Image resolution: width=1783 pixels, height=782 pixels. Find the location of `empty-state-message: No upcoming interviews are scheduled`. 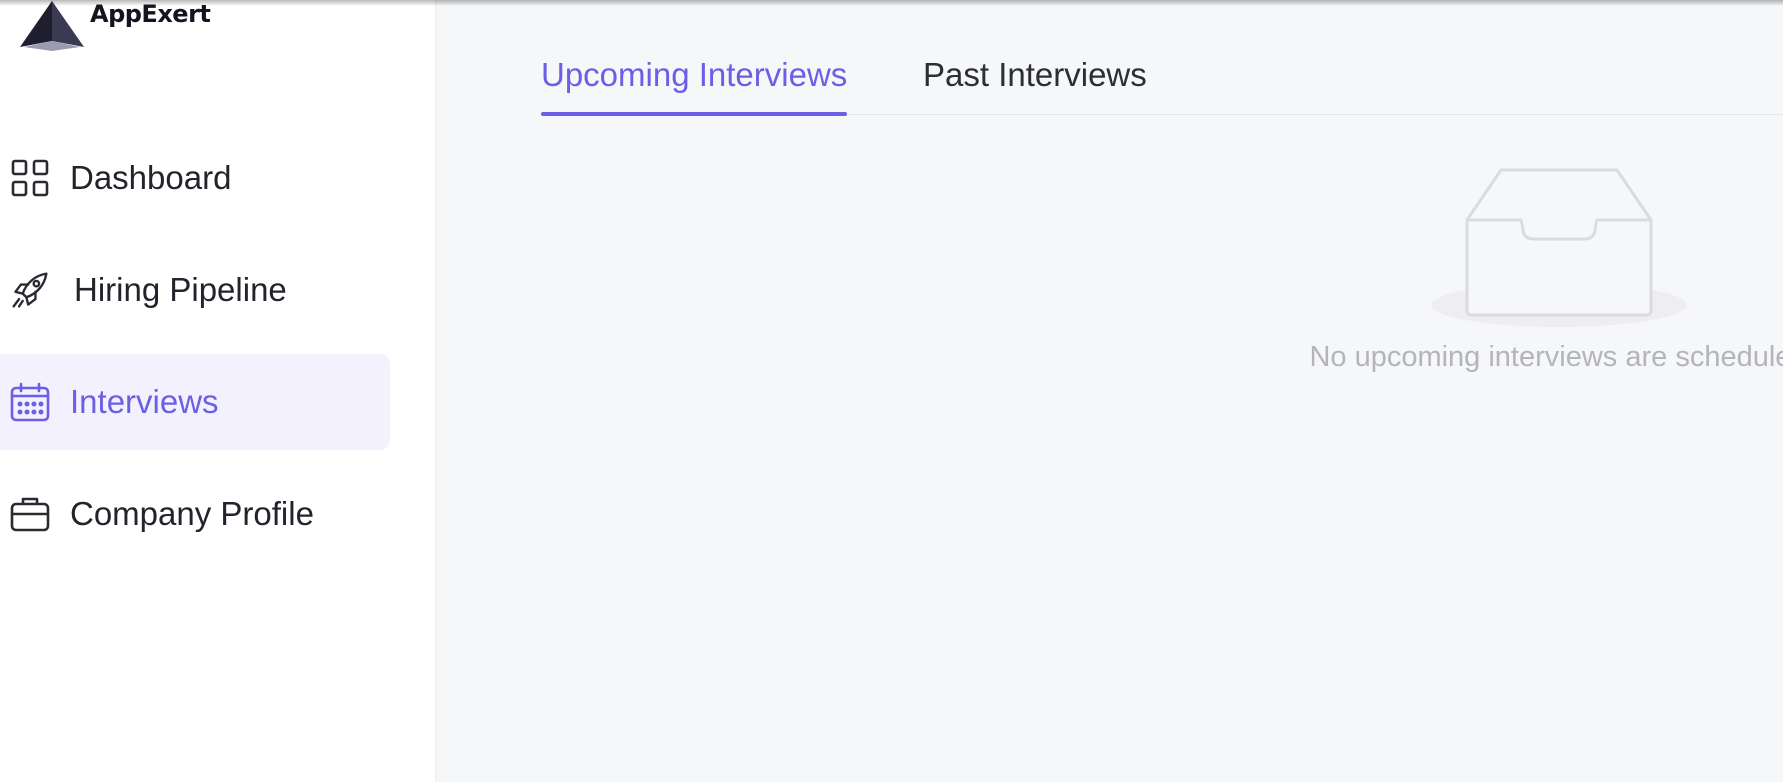

empty-state-message: No upcoming interviews are scheduled is located at coordinates (1546, 357).